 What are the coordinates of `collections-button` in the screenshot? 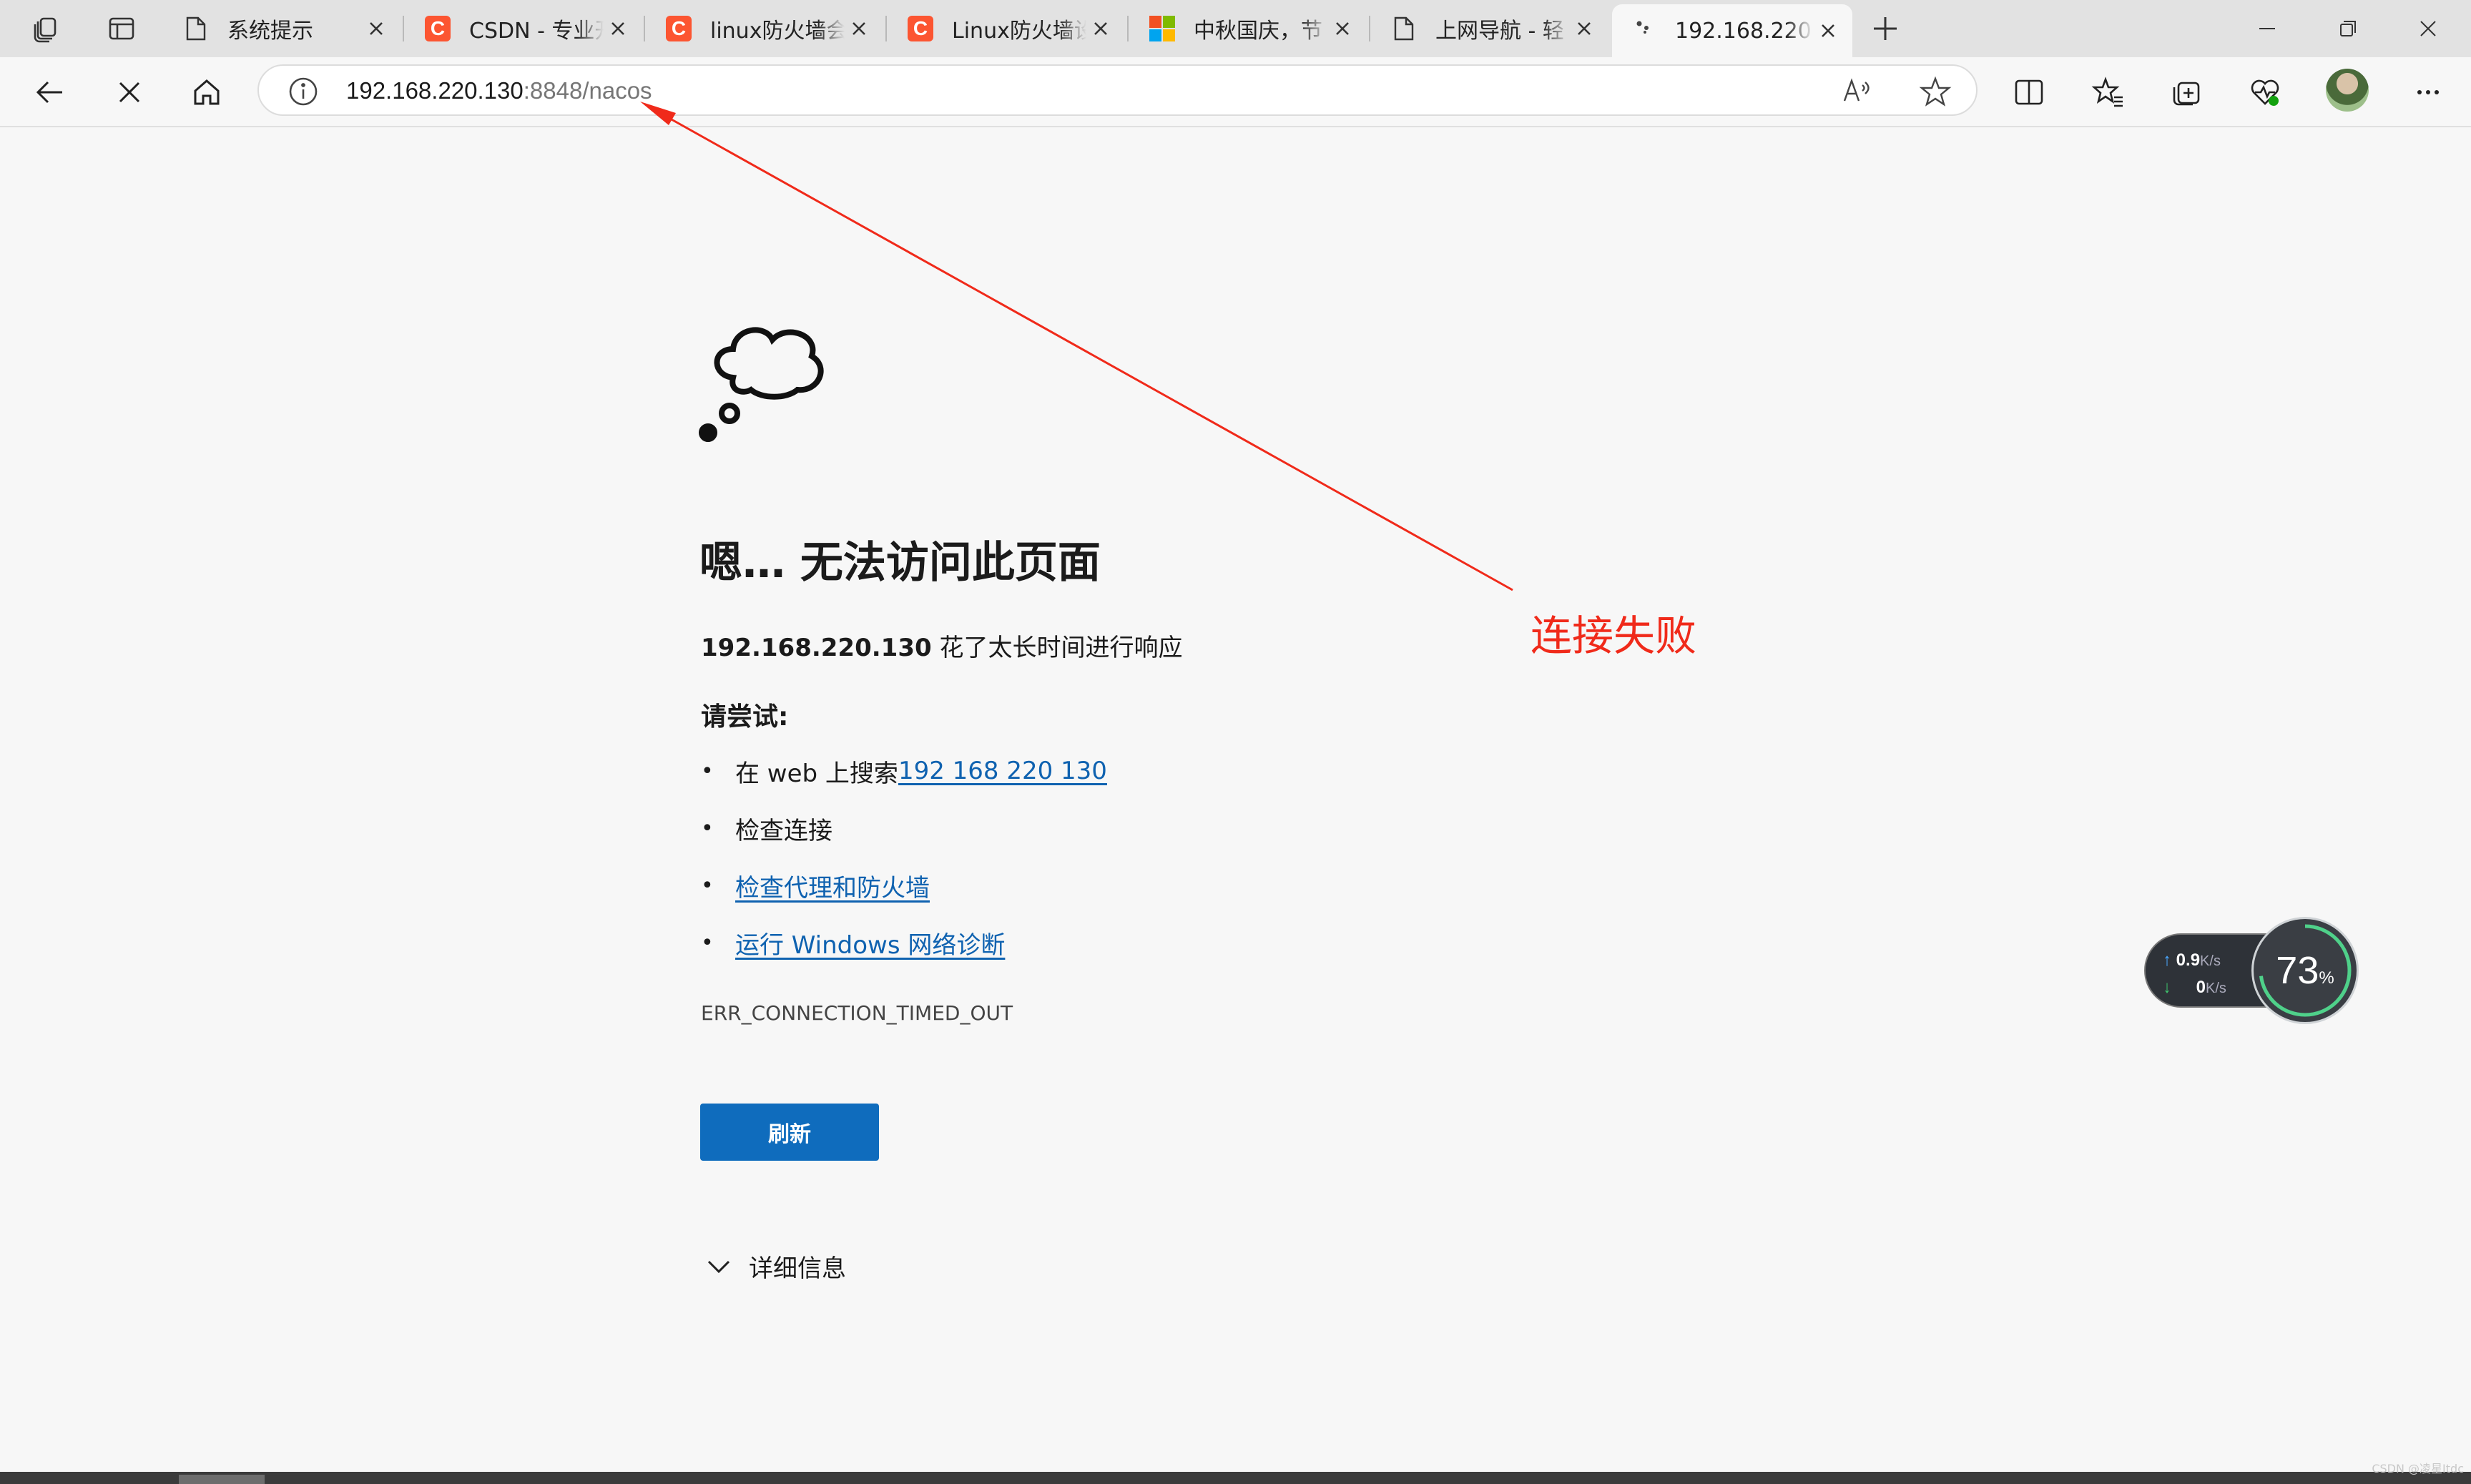 It's located at (2186, 92).